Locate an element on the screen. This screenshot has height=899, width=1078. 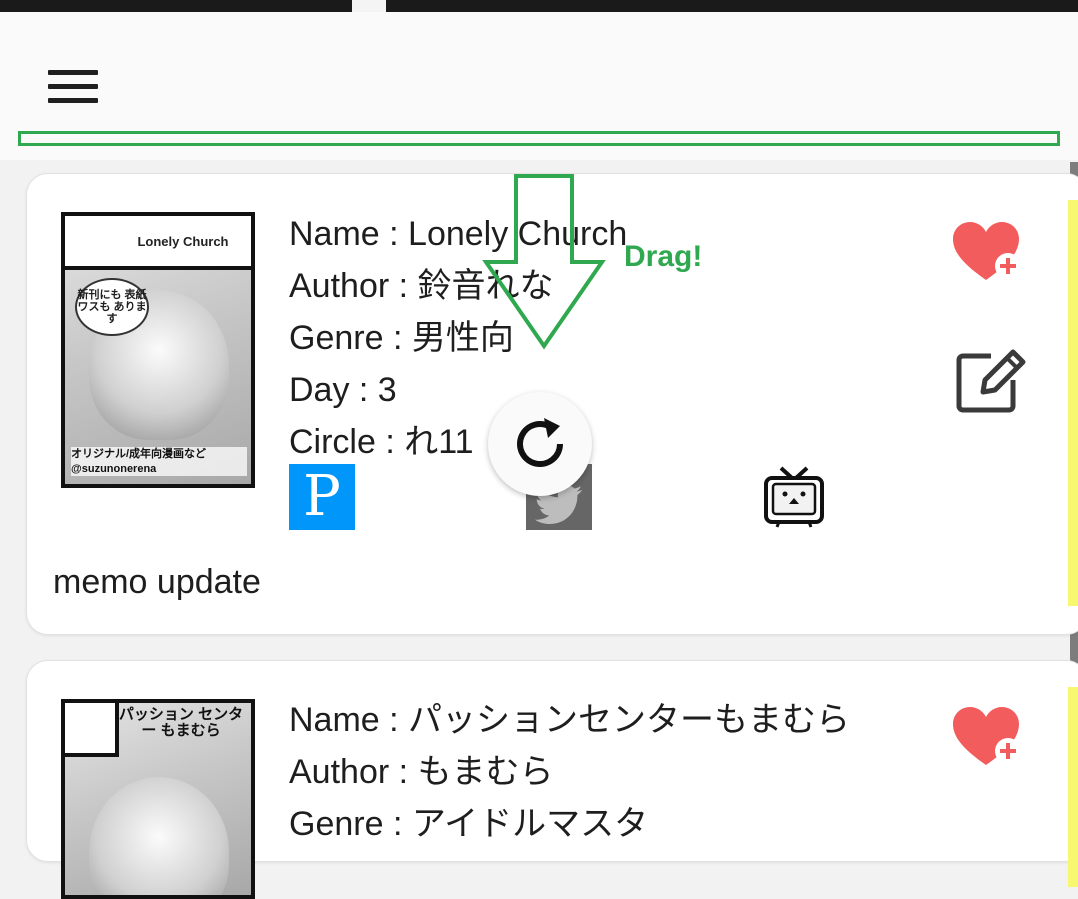
edit-icon is located at coordinates (992, 379).